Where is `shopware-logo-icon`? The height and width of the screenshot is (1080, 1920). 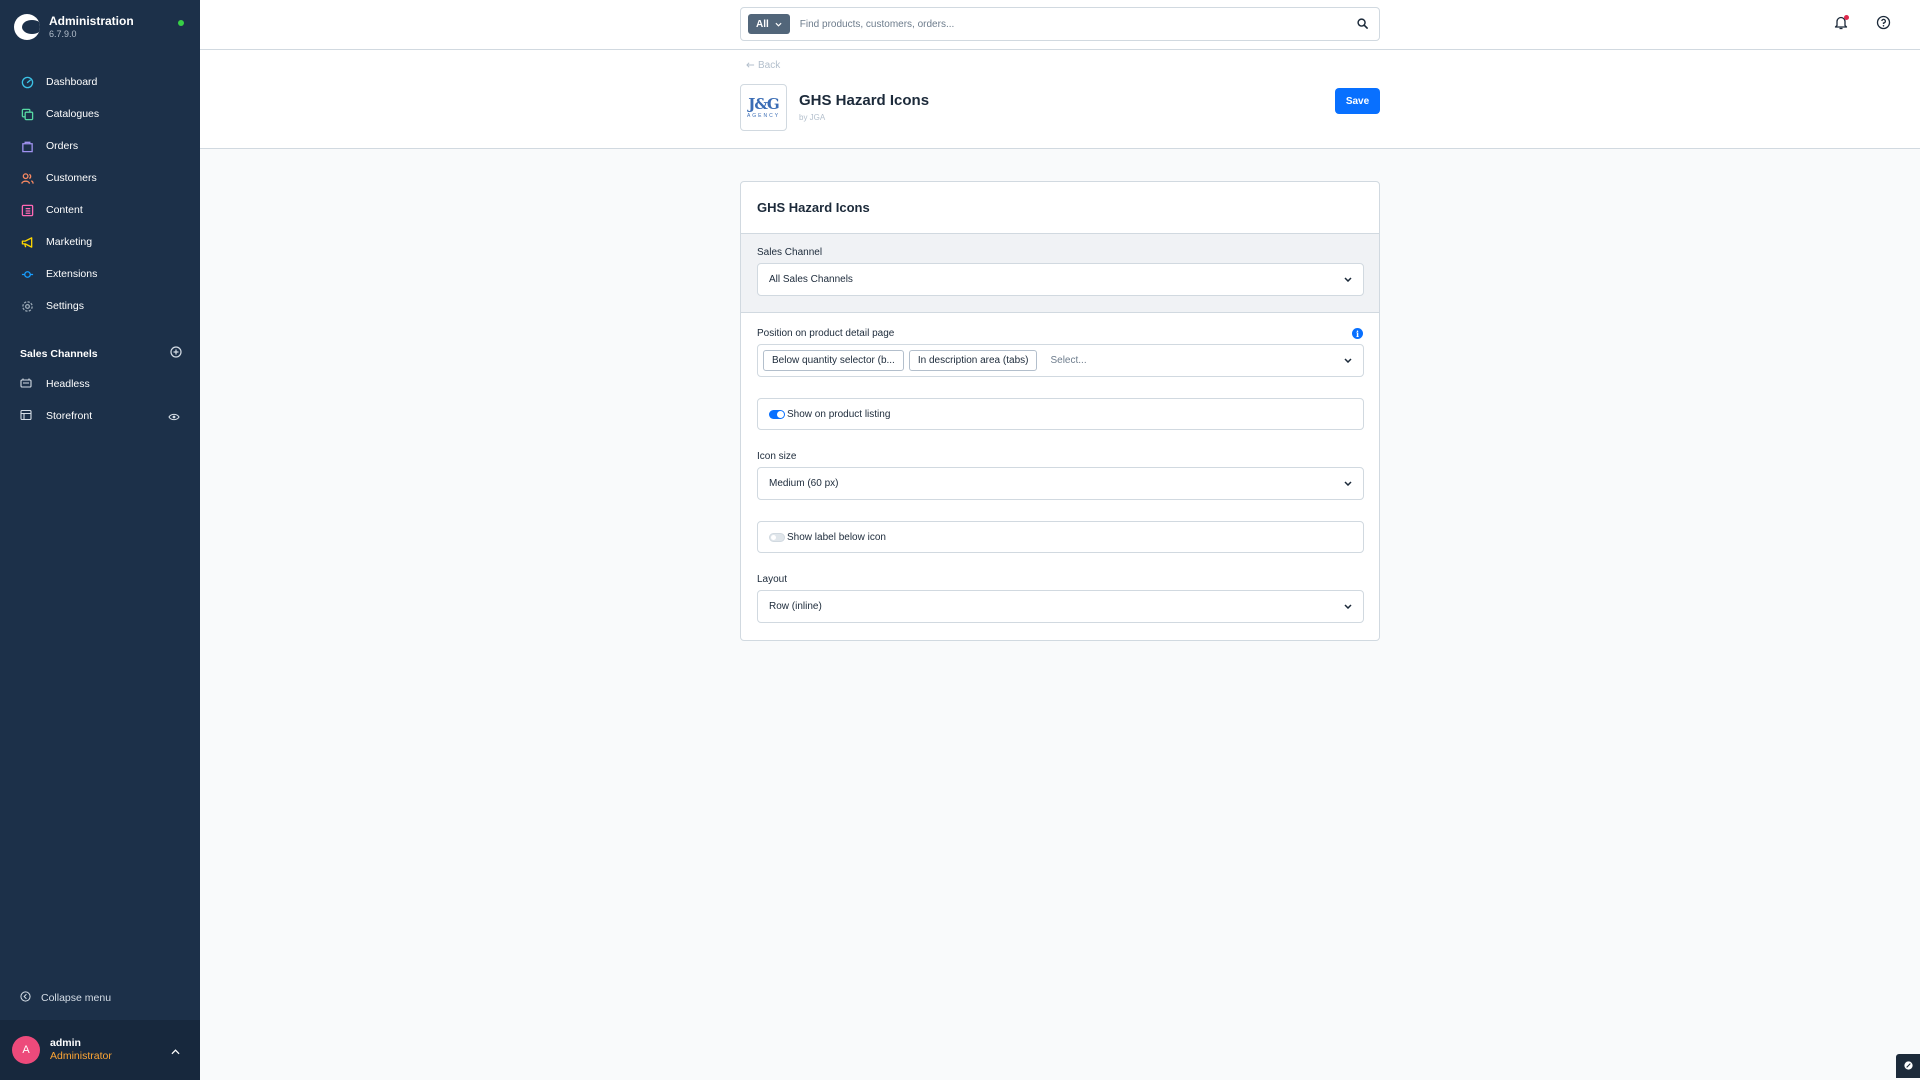
shopware-logo-icon is located at coordinates (27, 27).